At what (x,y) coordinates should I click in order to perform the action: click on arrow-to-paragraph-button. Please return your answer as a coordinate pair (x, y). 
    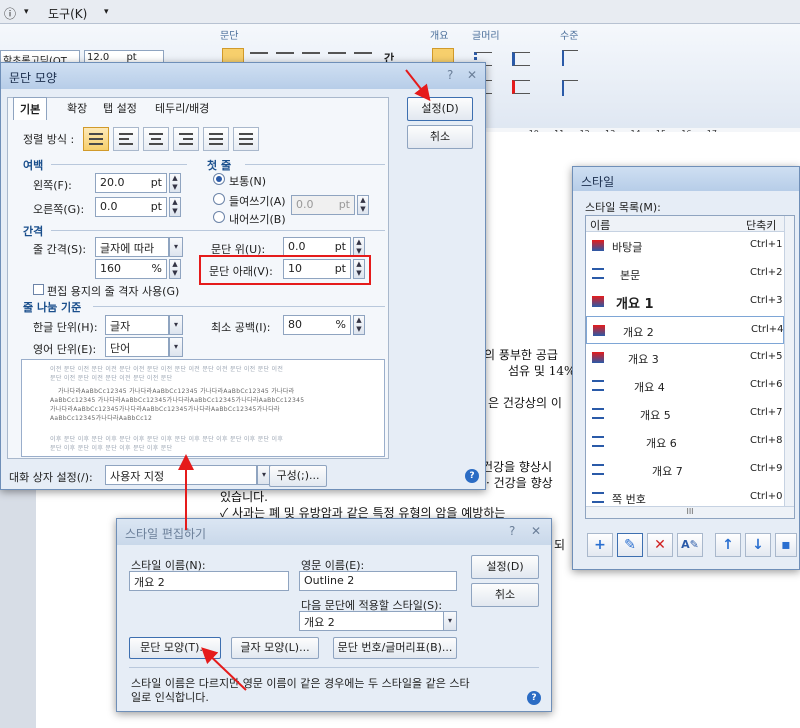
    Looking at the image, I should click on (224, 669).